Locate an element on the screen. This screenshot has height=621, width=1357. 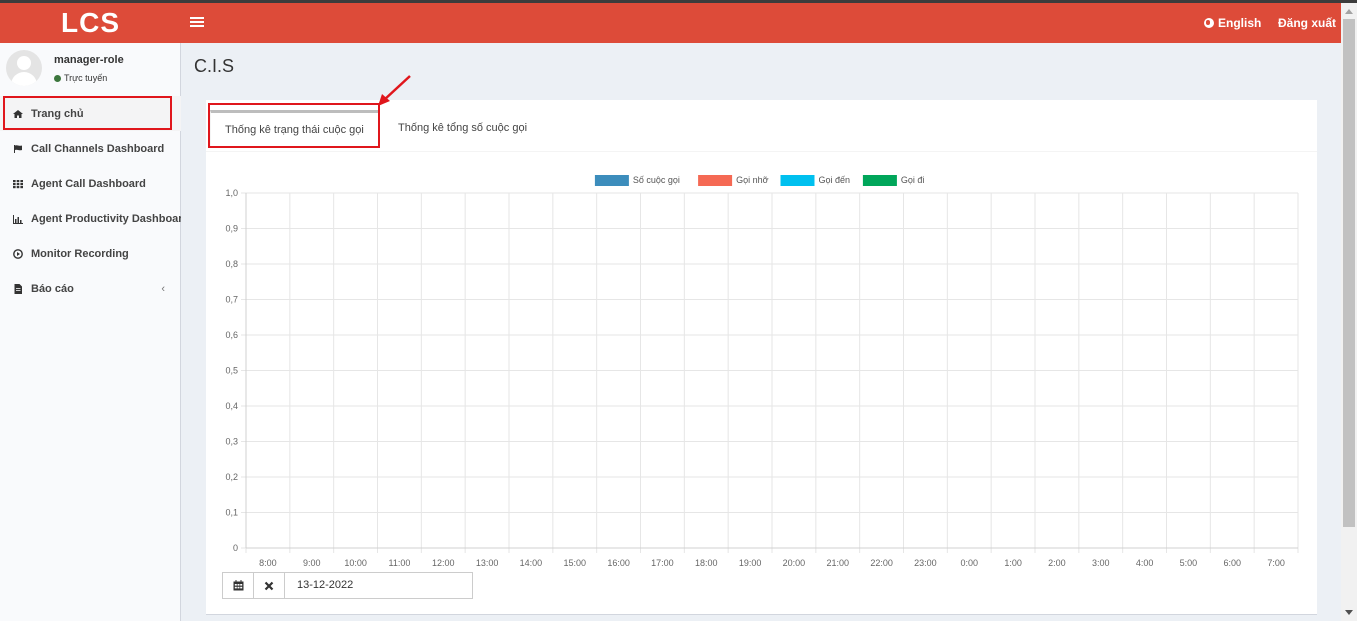
x-tick-label: 3:00 is located at coordinates (1101, 563).